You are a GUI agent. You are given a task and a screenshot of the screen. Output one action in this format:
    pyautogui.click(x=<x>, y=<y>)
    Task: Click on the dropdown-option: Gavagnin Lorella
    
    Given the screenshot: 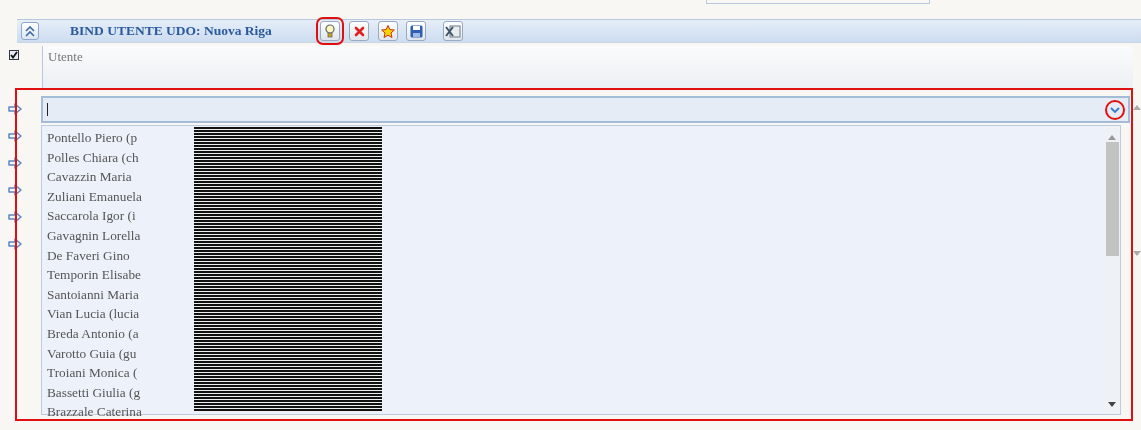 What is the action you would take?
    pyautogui.click(x=573, y=235)
    